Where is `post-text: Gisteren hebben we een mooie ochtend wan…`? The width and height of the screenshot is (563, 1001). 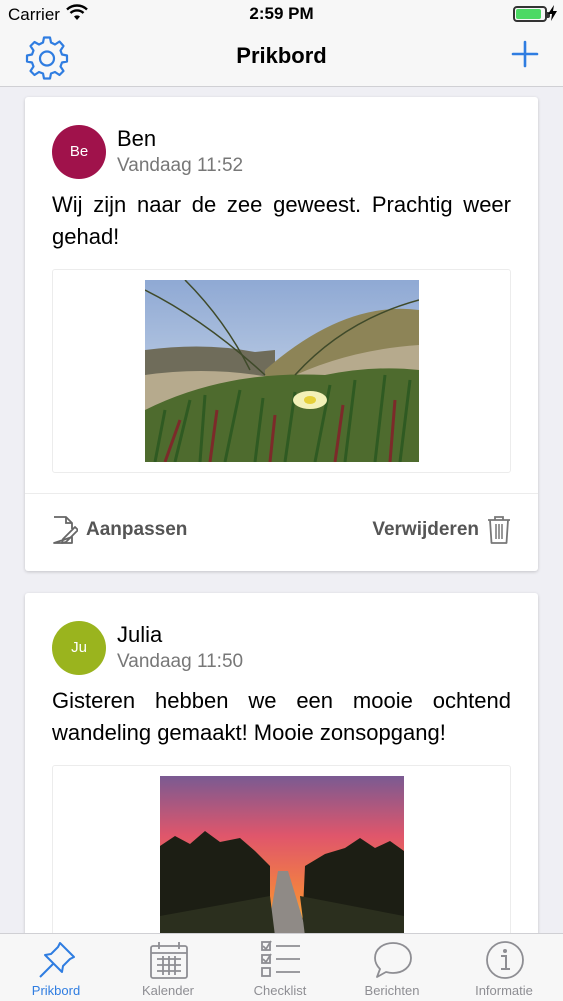 post-text: Gisteren hebben we een mooie ochtend wan… is located at coordinates (281, 716).